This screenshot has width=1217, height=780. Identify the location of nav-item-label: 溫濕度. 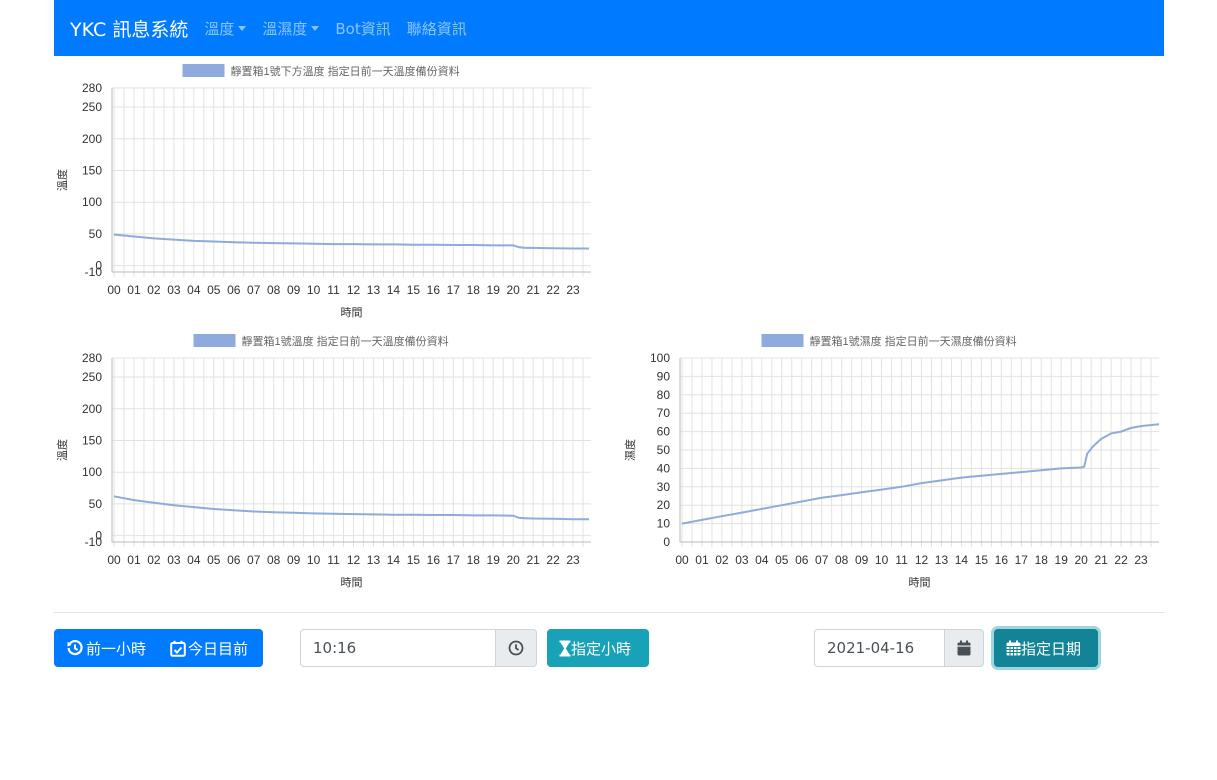
(285, 28).